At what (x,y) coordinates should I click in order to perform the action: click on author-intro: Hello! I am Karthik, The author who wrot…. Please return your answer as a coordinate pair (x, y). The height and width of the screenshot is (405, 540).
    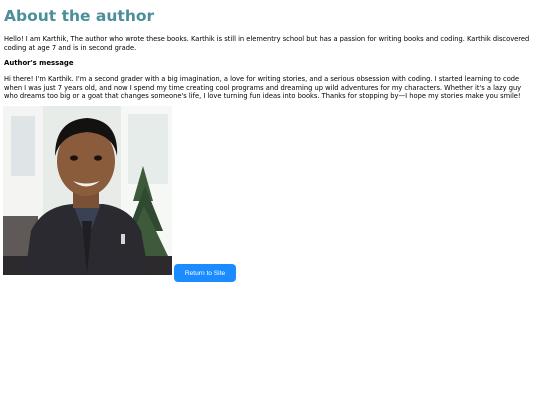
    Looking at the image, I should click on (267, 43).